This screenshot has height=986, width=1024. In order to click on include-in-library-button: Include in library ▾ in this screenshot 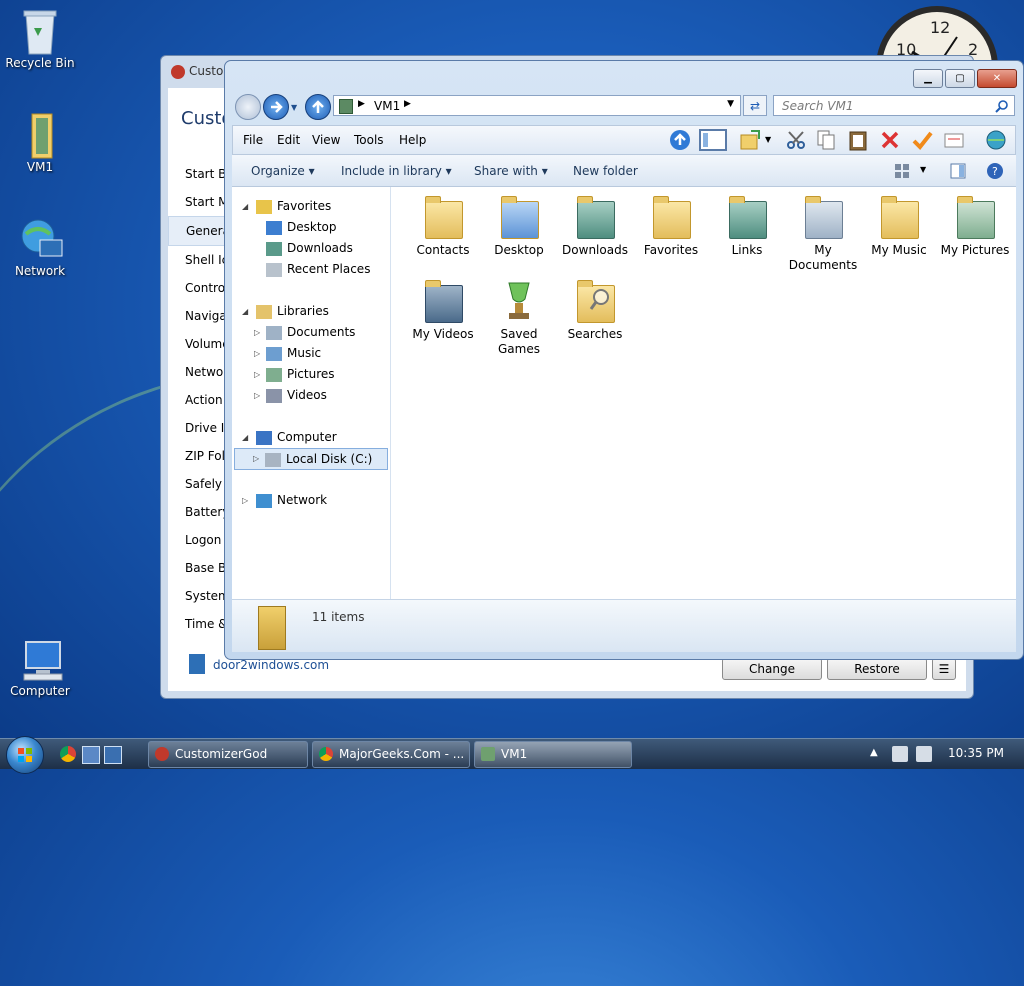, I will do `click(396, 171)`.